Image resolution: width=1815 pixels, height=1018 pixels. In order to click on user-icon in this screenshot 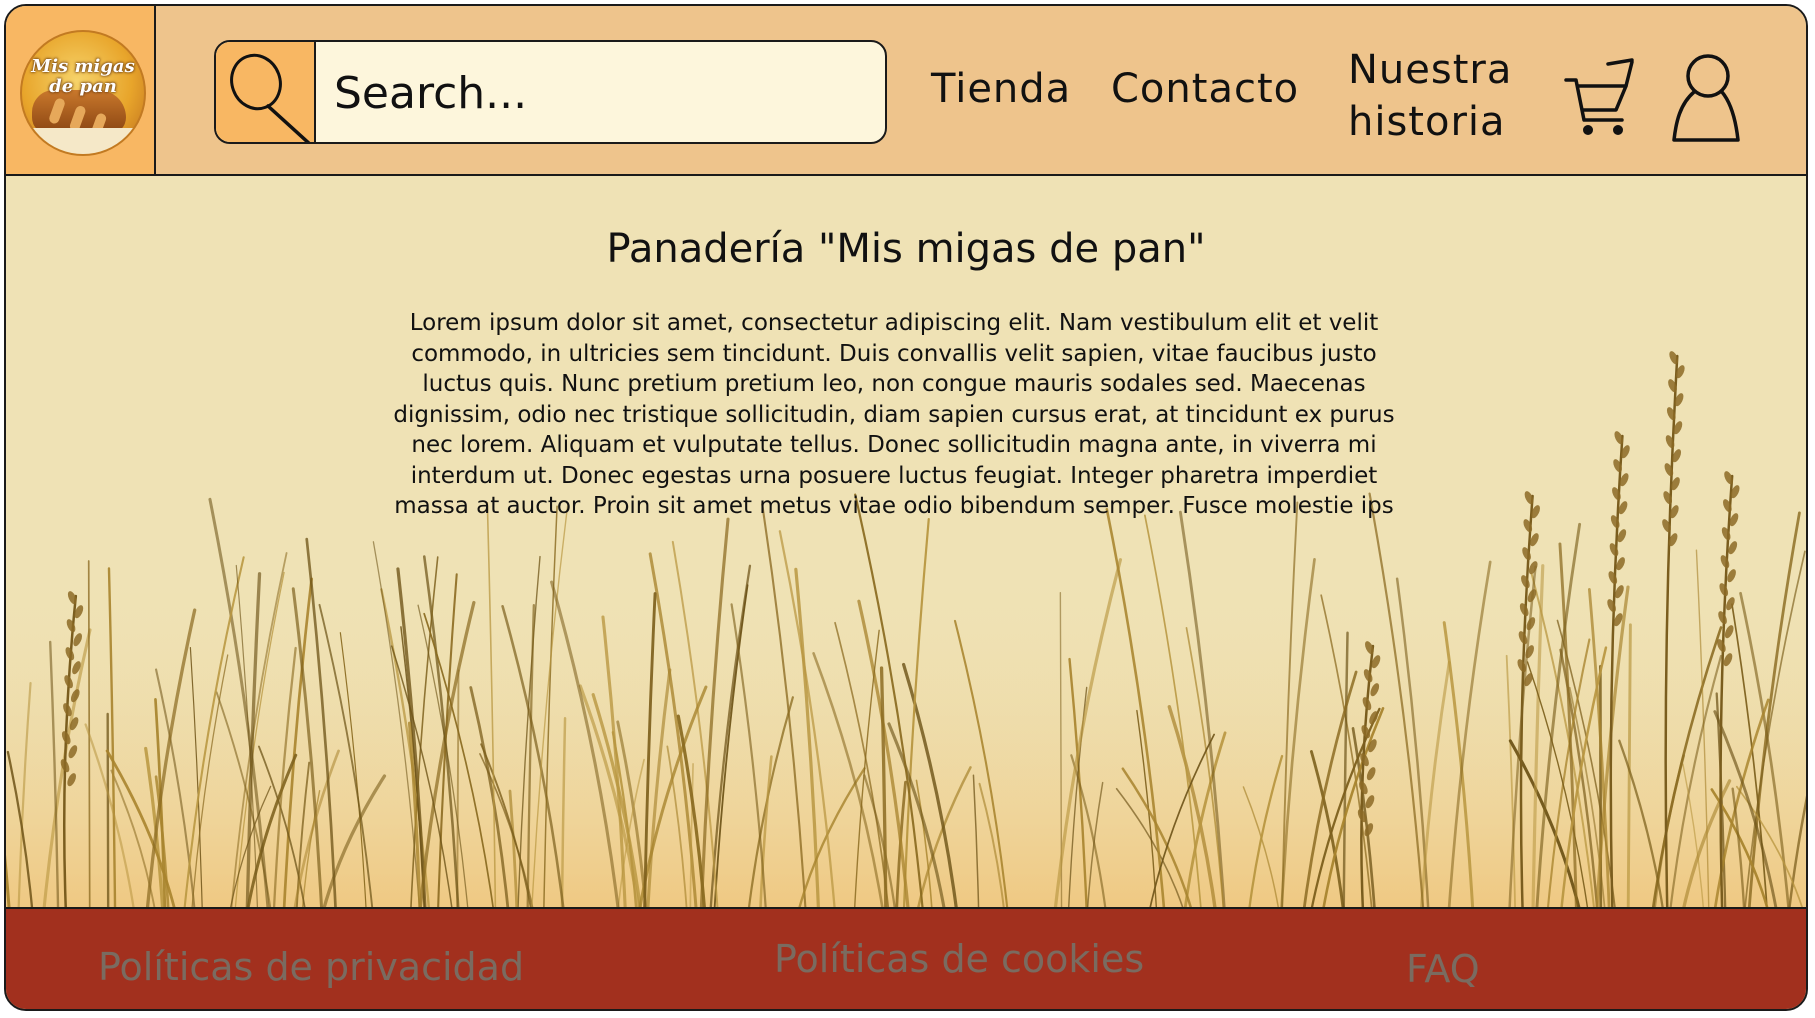, I will do `click(1707, 98)`.